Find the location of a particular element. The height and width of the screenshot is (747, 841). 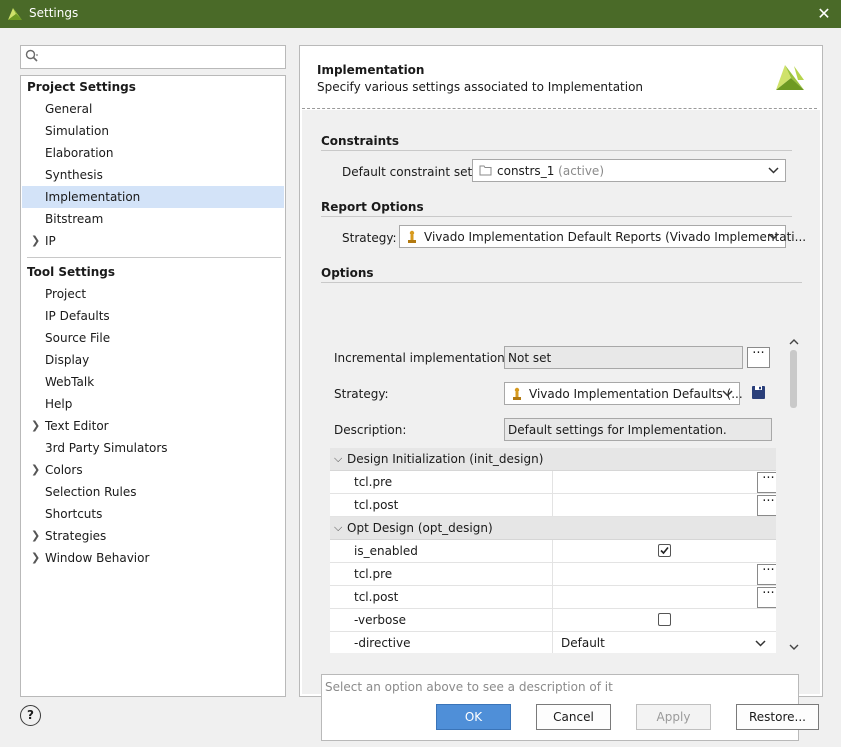

scroll-up-icon is located at coordinates (794, 342).